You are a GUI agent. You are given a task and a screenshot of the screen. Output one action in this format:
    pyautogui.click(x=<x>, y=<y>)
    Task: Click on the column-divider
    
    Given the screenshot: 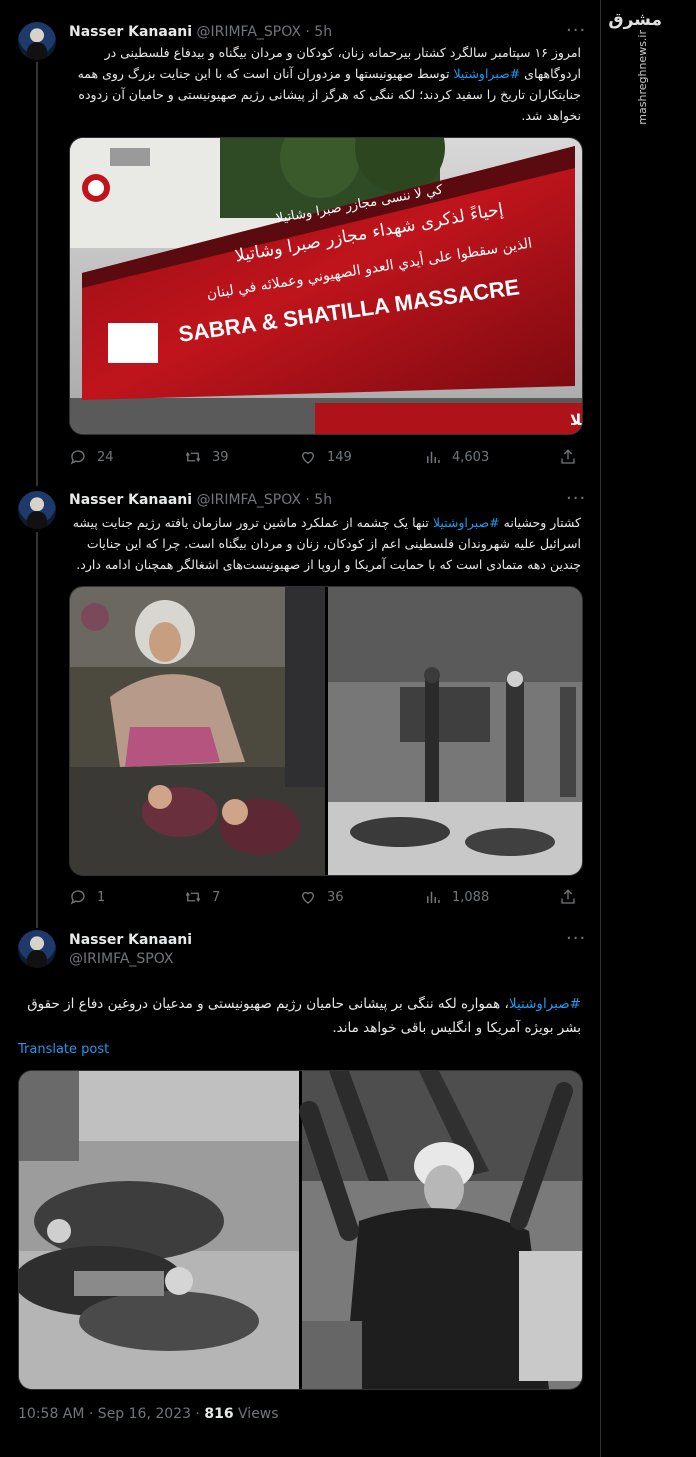 What is the action you would take?
    pyautogui.click(x=600, y=728)
    